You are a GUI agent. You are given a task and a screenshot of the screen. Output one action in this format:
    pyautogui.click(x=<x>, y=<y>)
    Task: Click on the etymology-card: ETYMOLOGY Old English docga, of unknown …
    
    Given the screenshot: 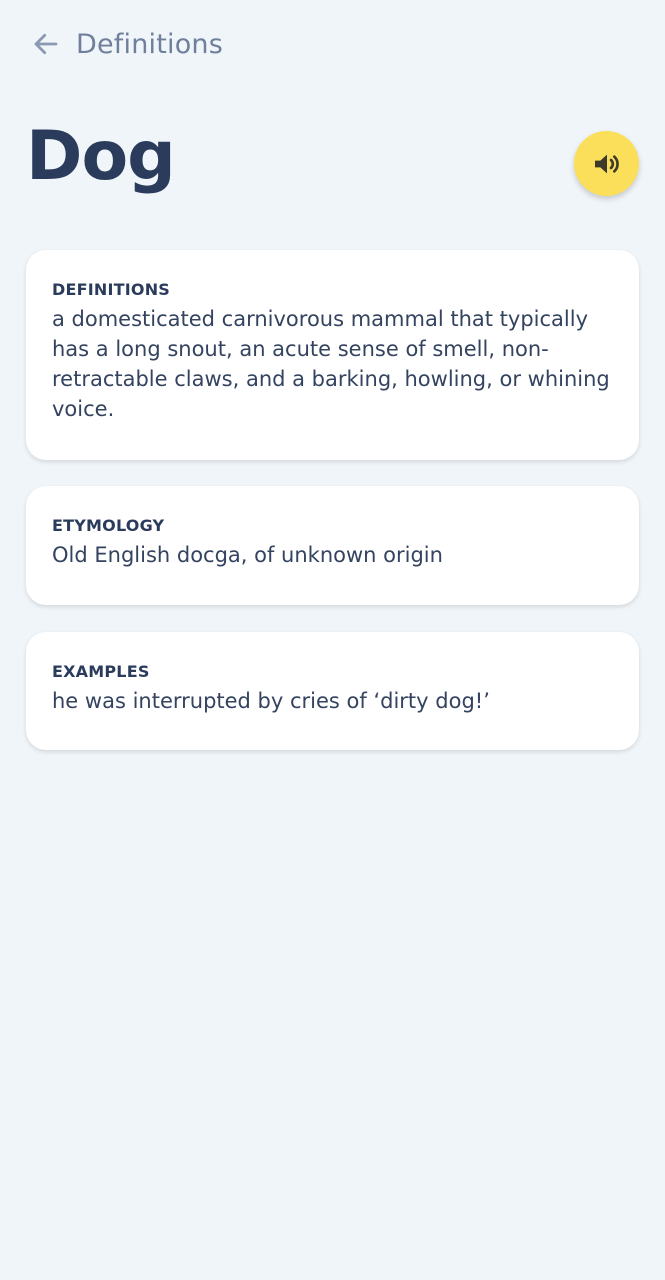 What is the action you would take?
    pyautogui.click(x=332, y=545)
    